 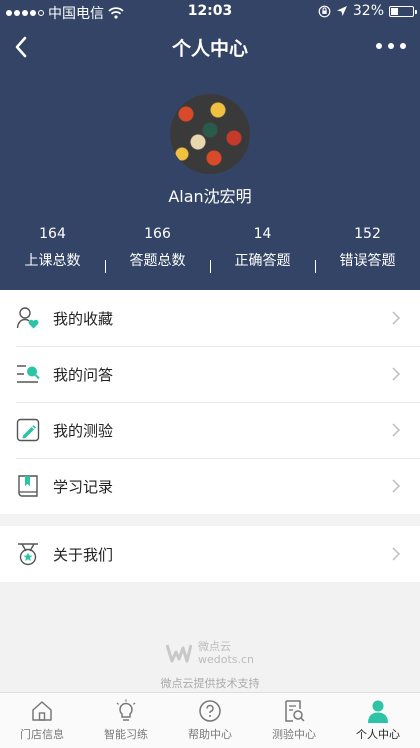 I want to click on stat-label: 错误答题, so click(x=367, y=261).